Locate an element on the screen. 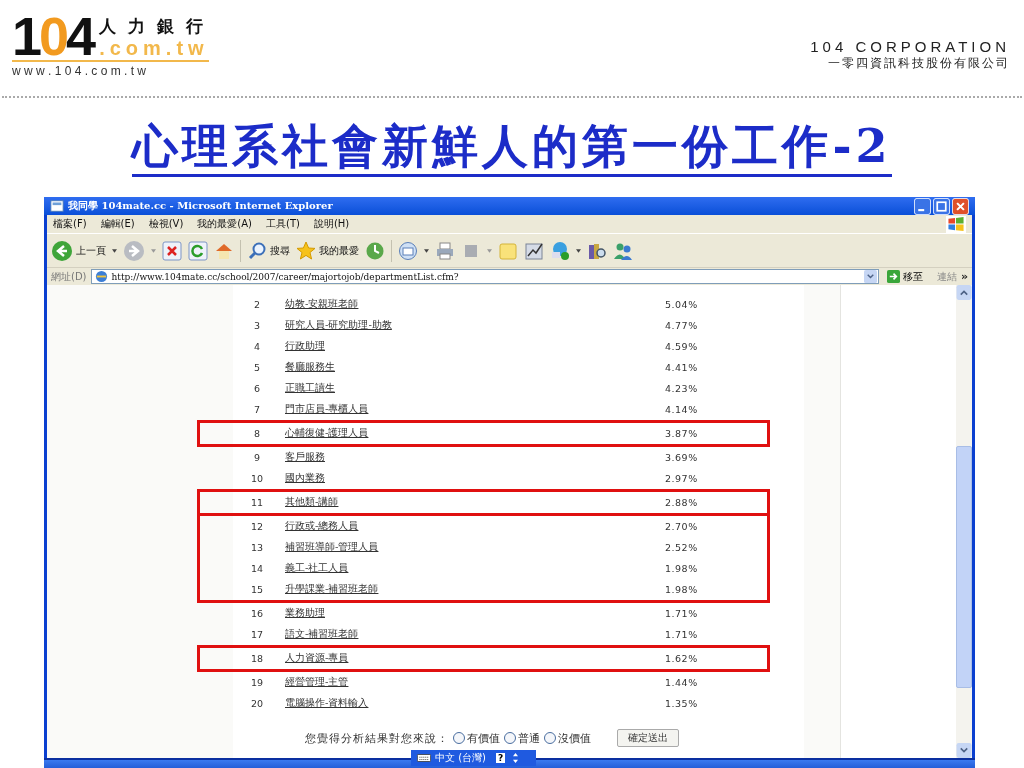 The width and height of the screenshot is (1024, 768). job-link: 正職工讀生 is located at coordinates (475, 388).